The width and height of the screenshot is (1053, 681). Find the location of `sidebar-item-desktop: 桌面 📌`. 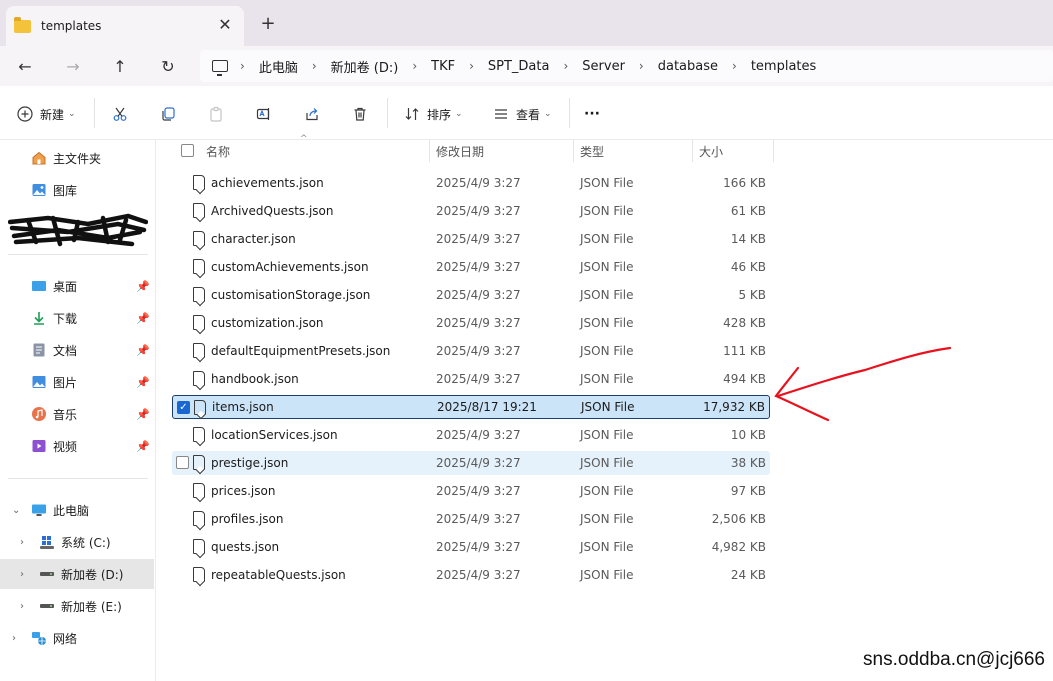

sidebar-item-desktop: 桌面 📌 is located at coordinates (77, 286).